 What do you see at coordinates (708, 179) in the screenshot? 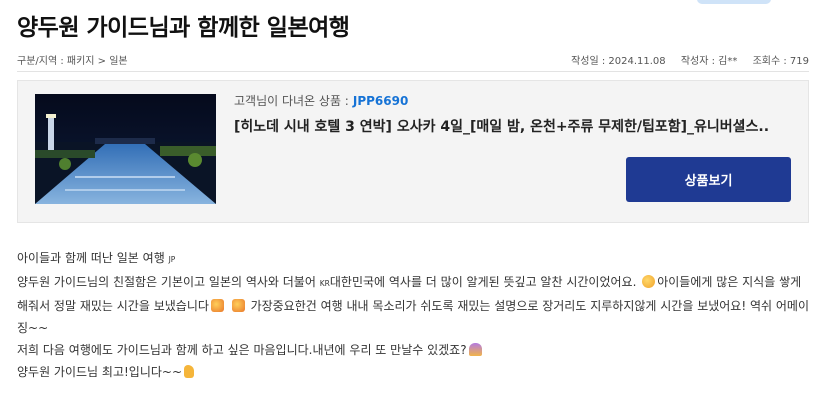
I see `view-product-button: 상품보기` at bounding box center [708, 179].